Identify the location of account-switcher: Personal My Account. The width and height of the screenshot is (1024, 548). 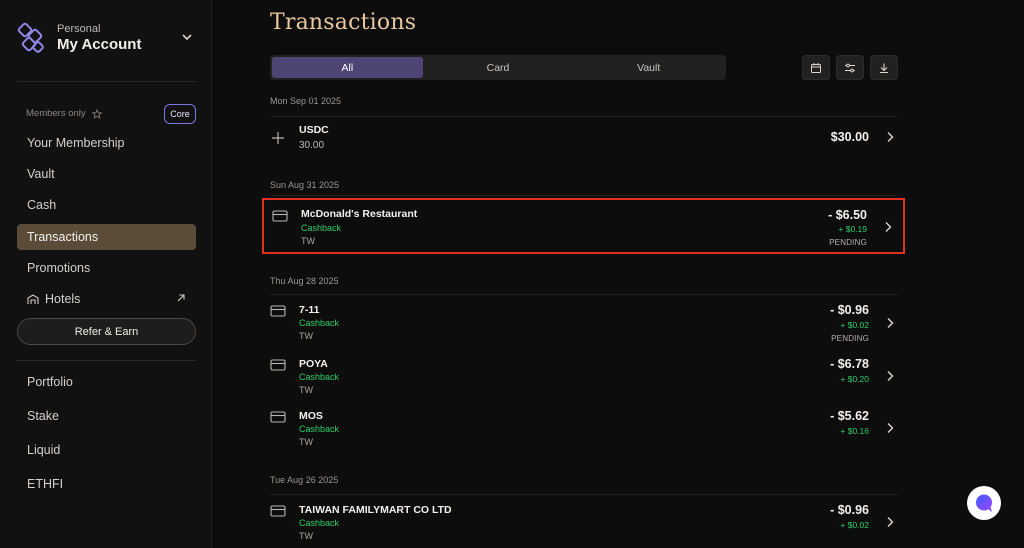
(106, 38).